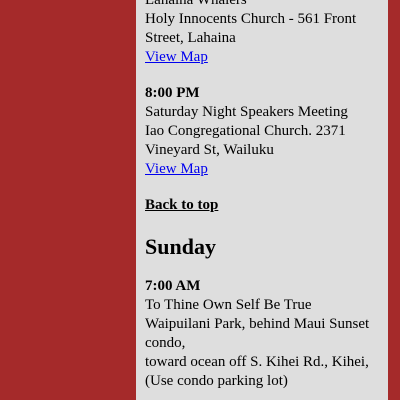 The height and width of the screenshot is (400, 400). Describe the element at coordinates (228, 305) in the screenshot. I see `meeting-name: To Thine Own Self Be True` at that location.